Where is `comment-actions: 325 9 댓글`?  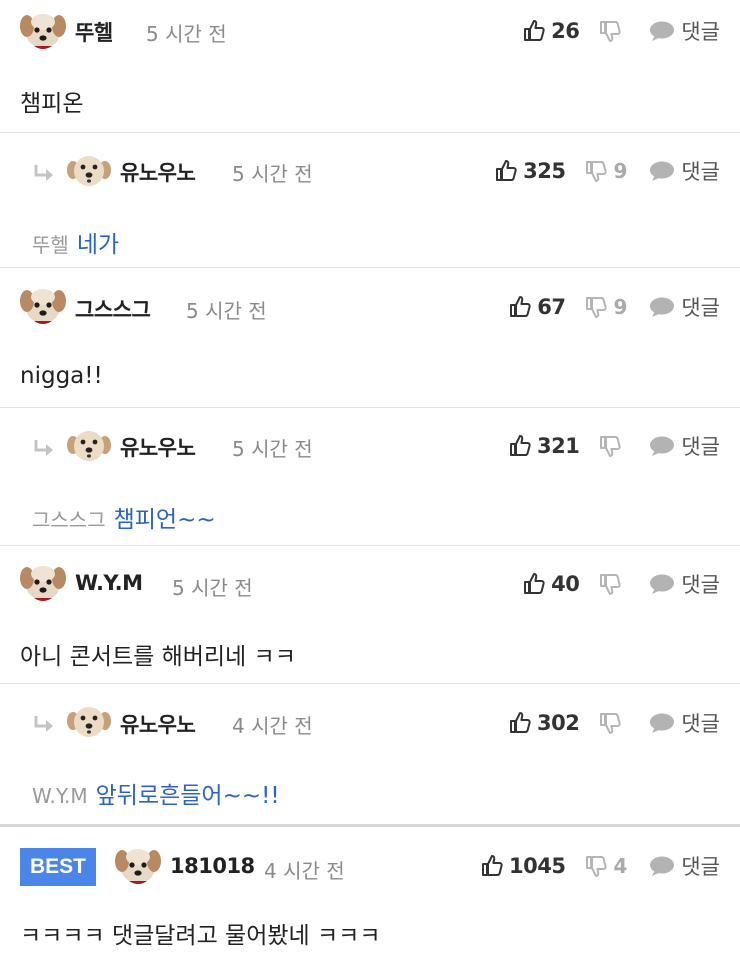 comment-actions: 325 9 댓글 is located at coordinates (607, 171).